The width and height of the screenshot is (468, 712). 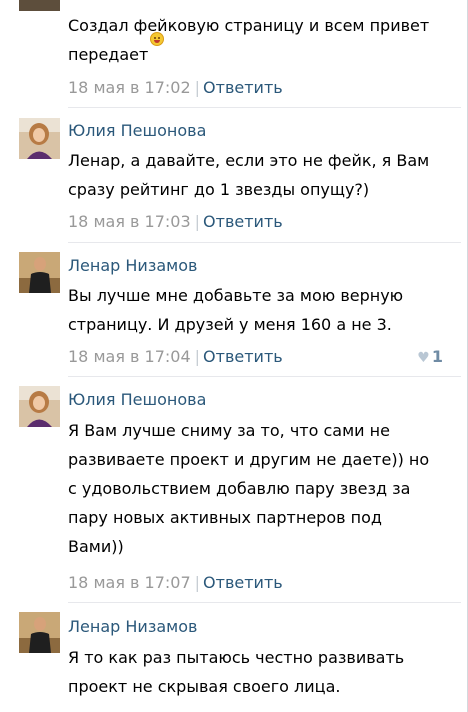 I want to click on comment-date: 18 мая в 17:03, so click(x=129, y=221).